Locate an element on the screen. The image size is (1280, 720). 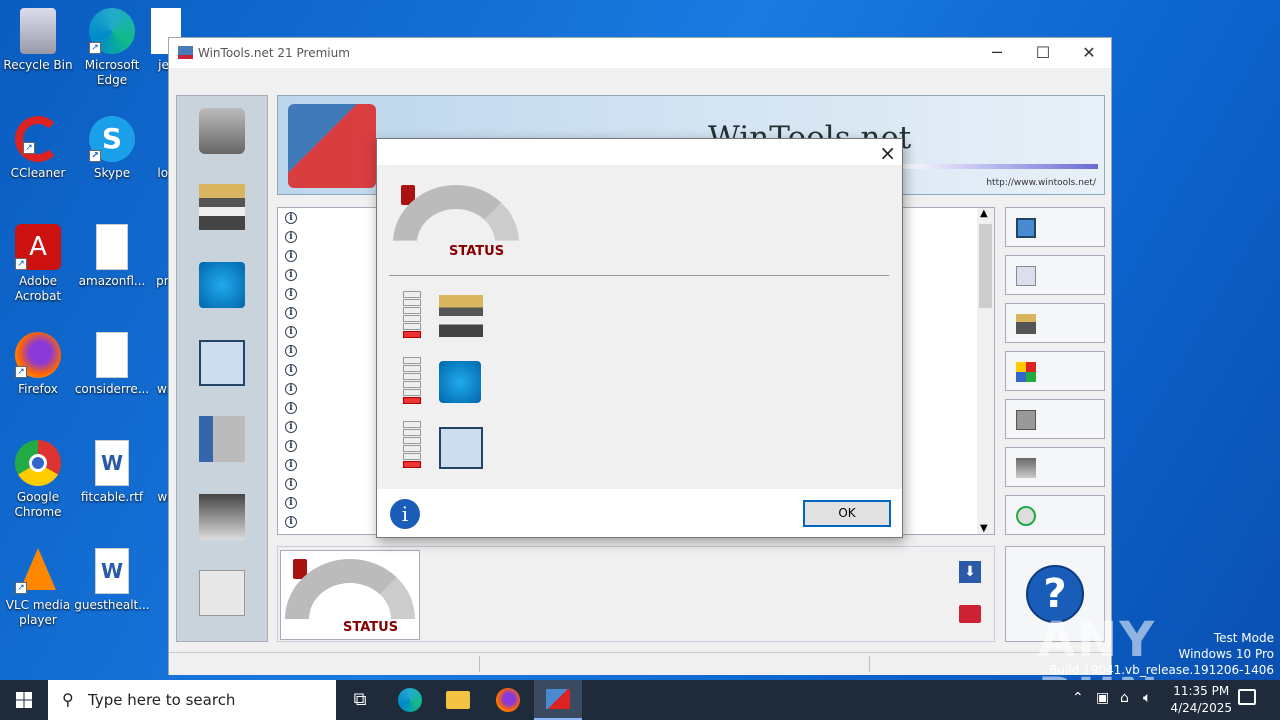
status-divider is located at coordinates (479, 664).